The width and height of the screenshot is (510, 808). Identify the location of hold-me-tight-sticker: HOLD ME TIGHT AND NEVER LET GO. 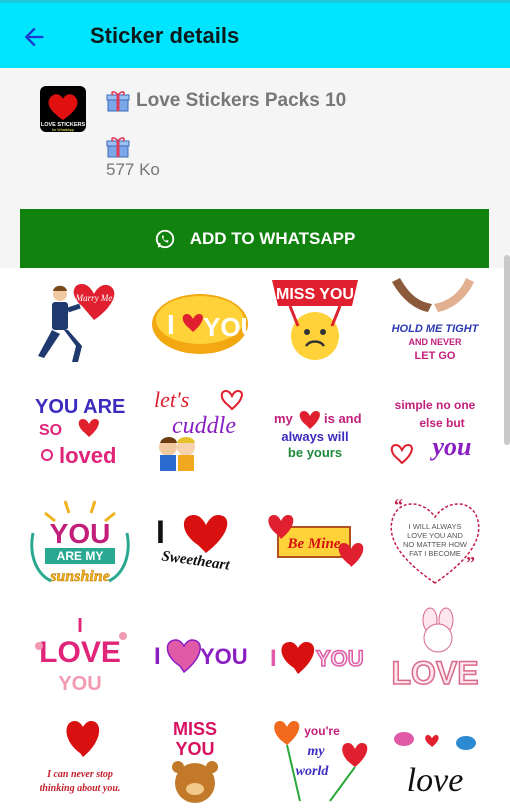
(435, 323).